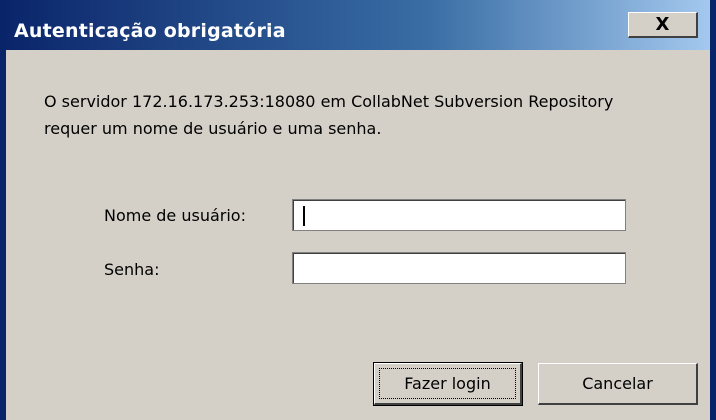 This screenshot has width=716, height=420. I want to click on username-label: Nome de usuário:, so click(175, 215).